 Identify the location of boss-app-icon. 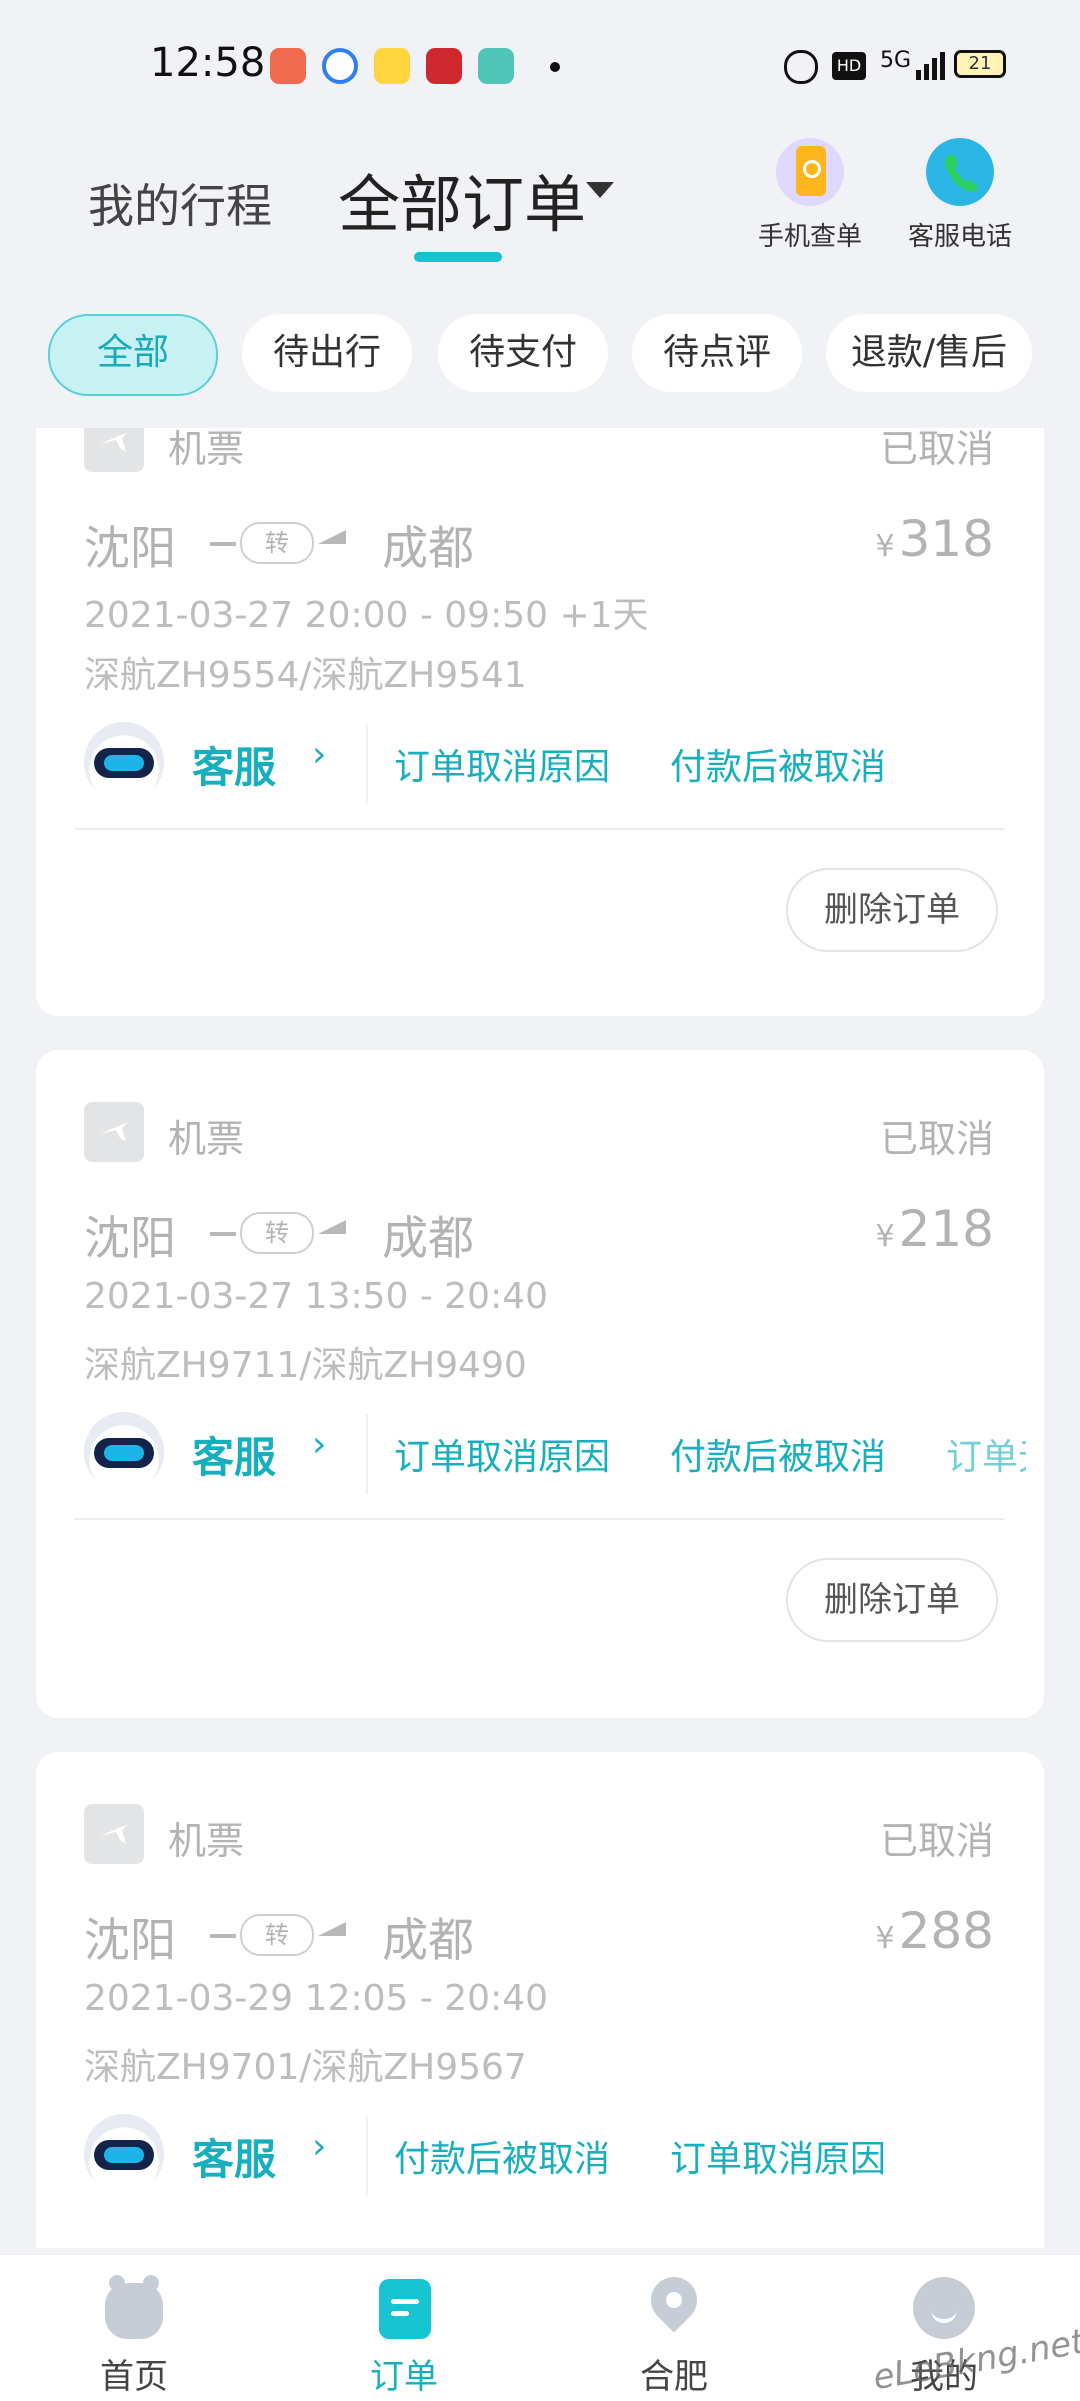
(496, 66).